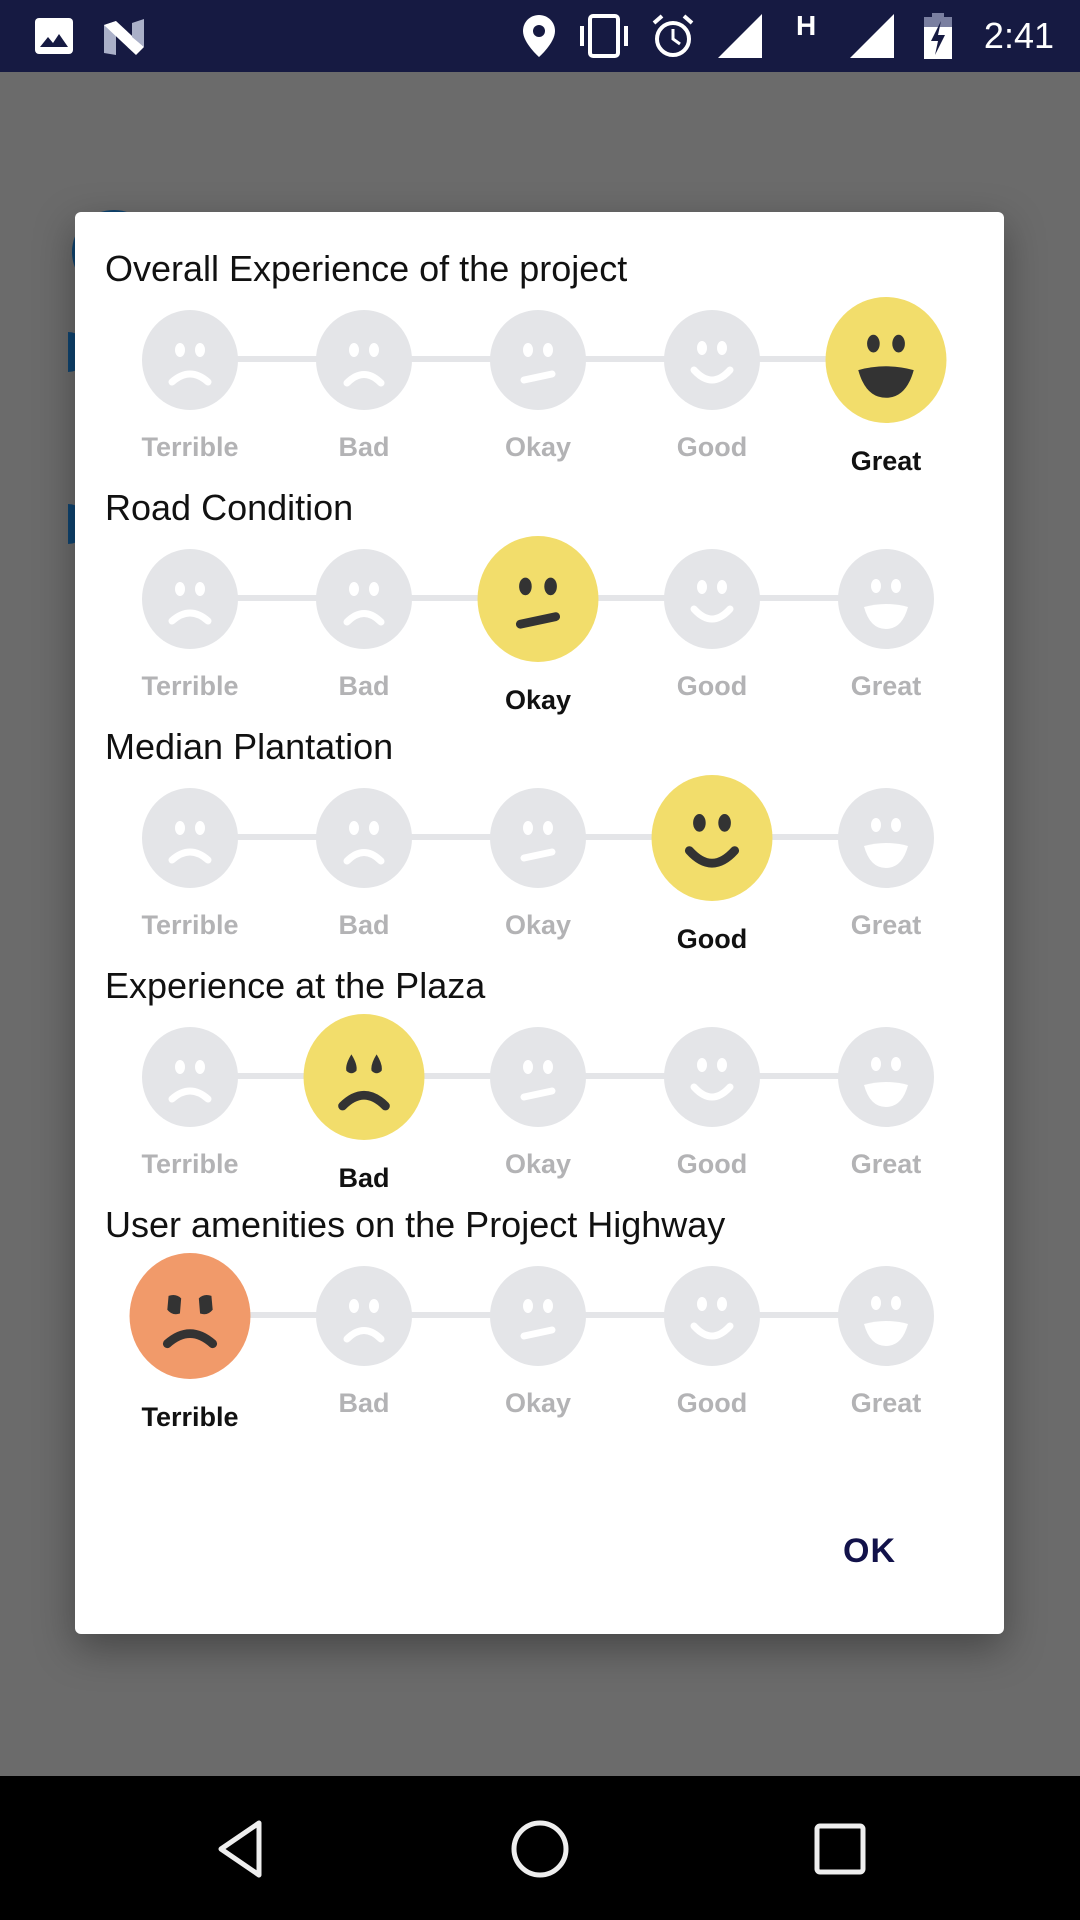  What do you see at coordinates (295, 985) in the screenshot?
I see `question-title: Experience at the Plaza` at bounding box center [295, 985].